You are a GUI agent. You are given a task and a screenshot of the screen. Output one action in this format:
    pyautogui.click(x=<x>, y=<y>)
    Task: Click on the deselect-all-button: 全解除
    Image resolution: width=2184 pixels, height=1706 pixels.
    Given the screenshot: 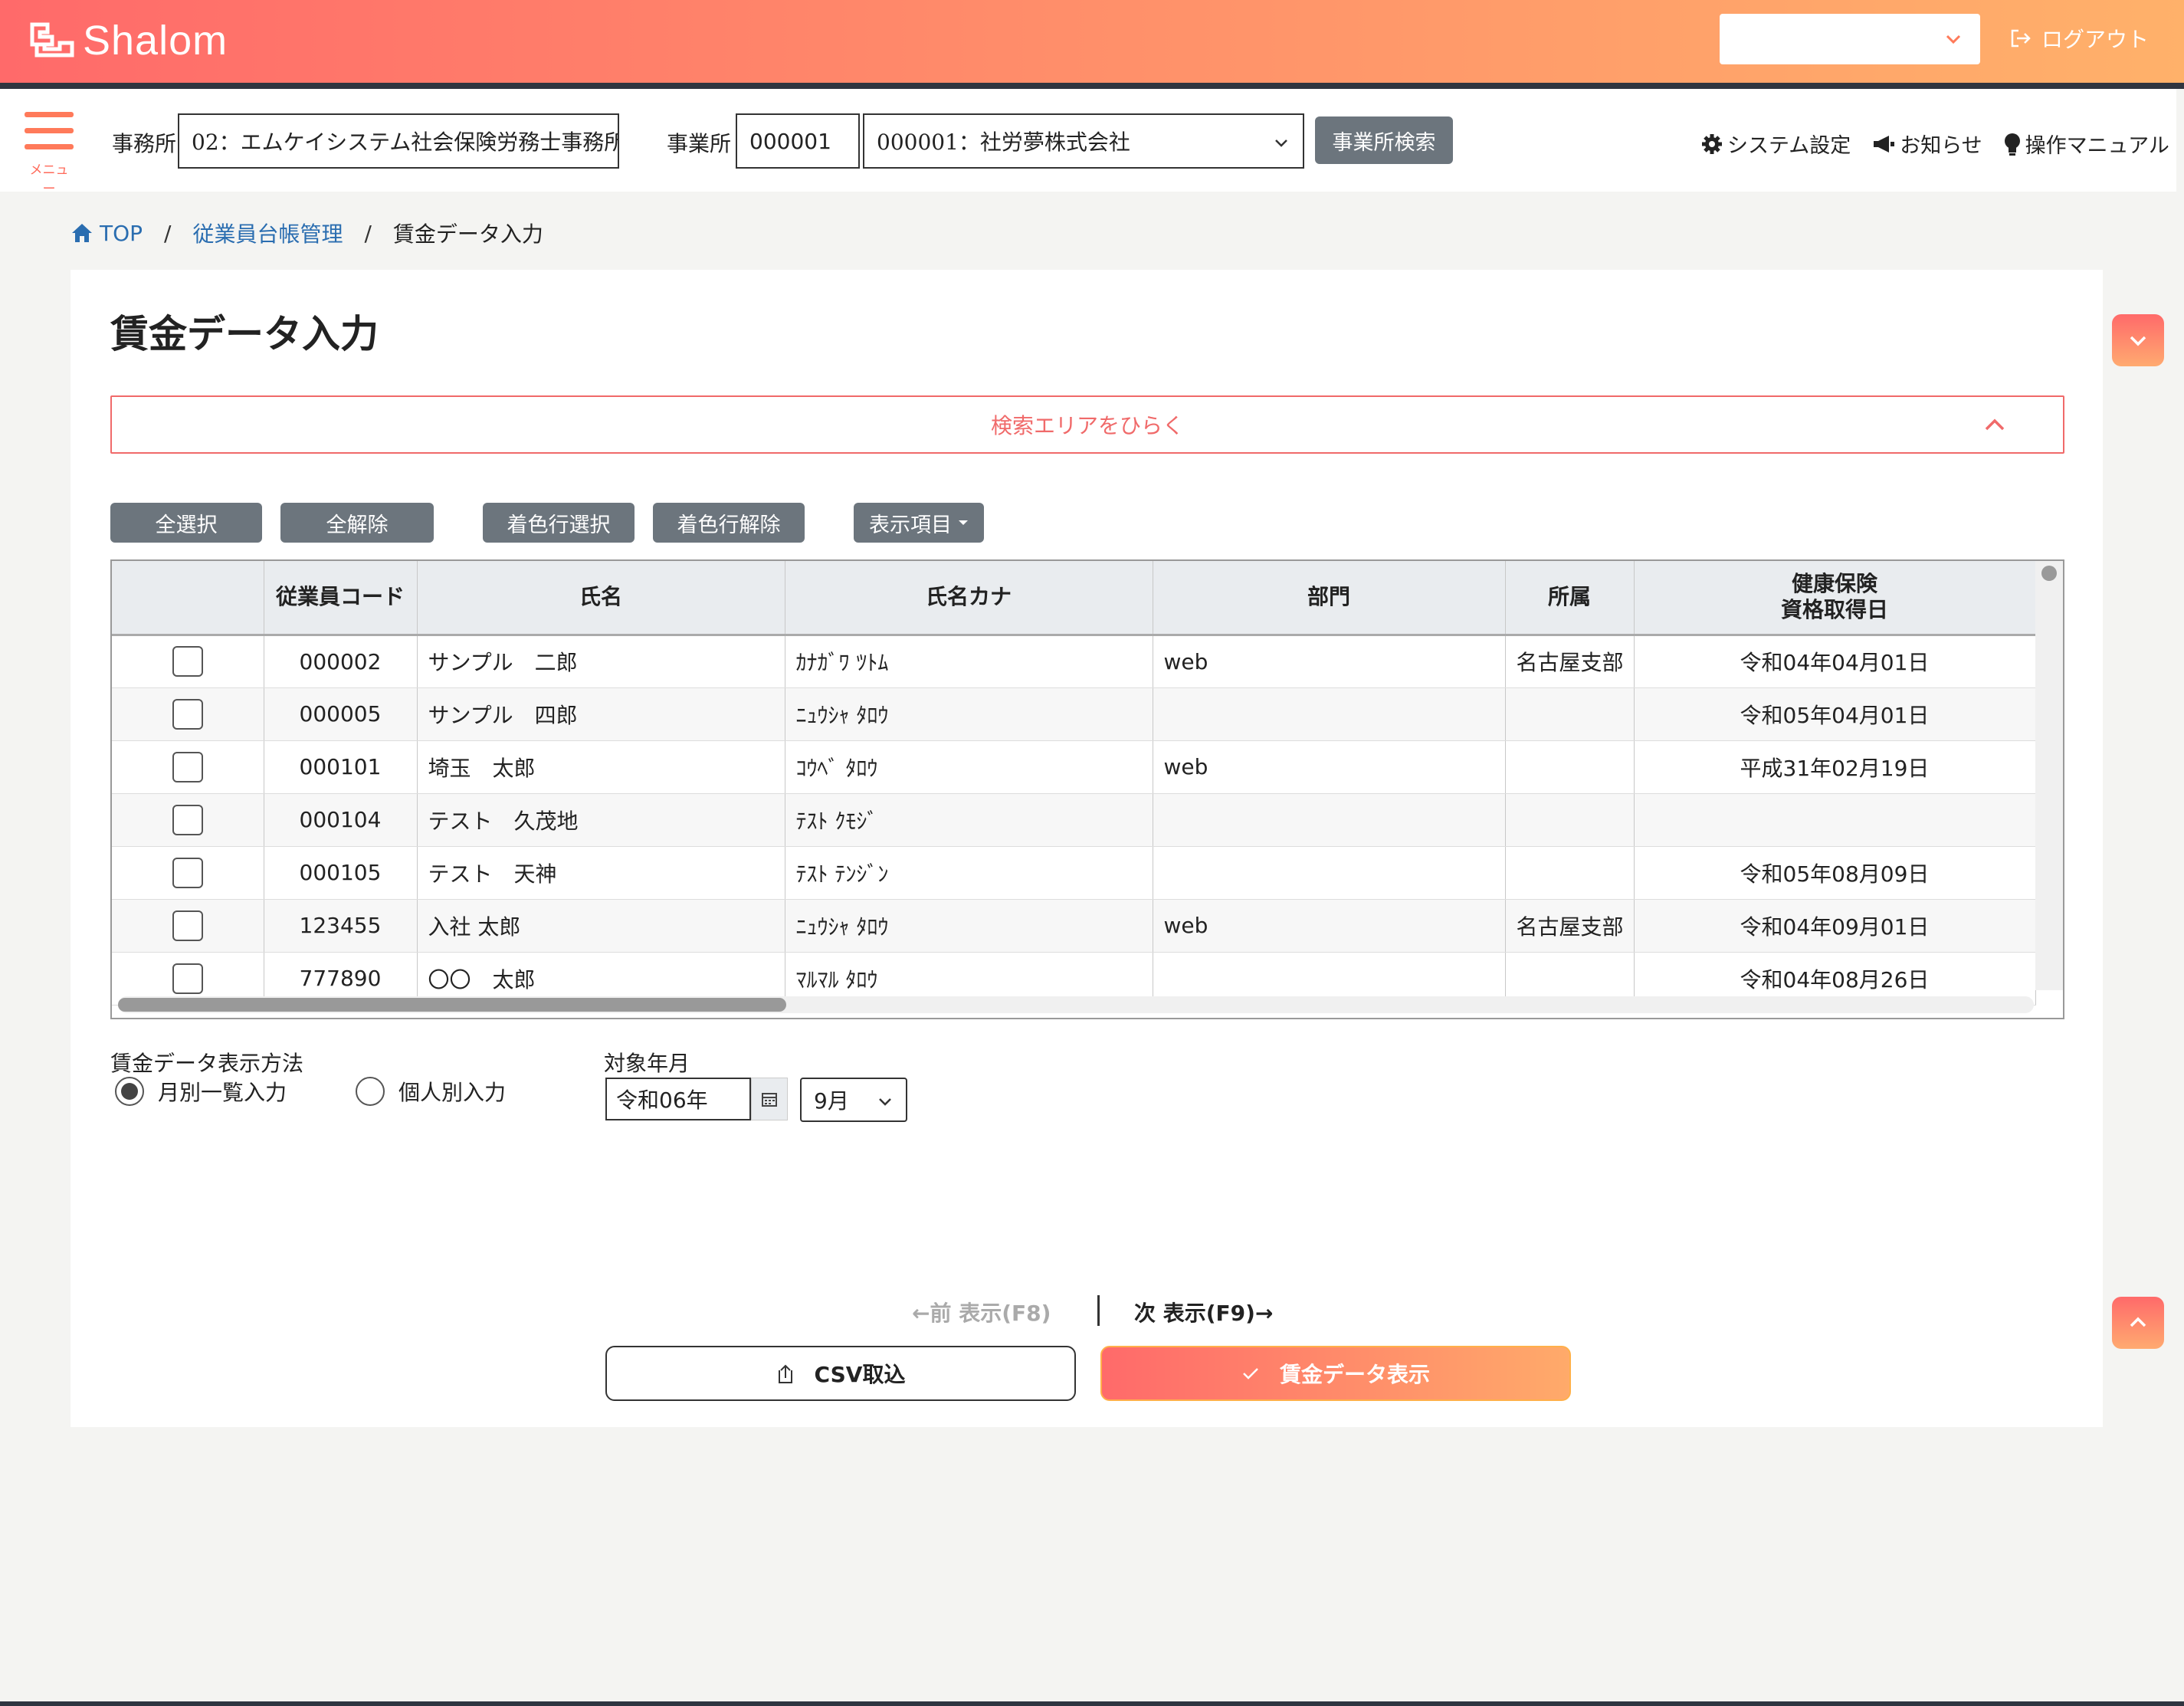 What is the action you would take?
    pyautogui.click(x=357, y=523)
    